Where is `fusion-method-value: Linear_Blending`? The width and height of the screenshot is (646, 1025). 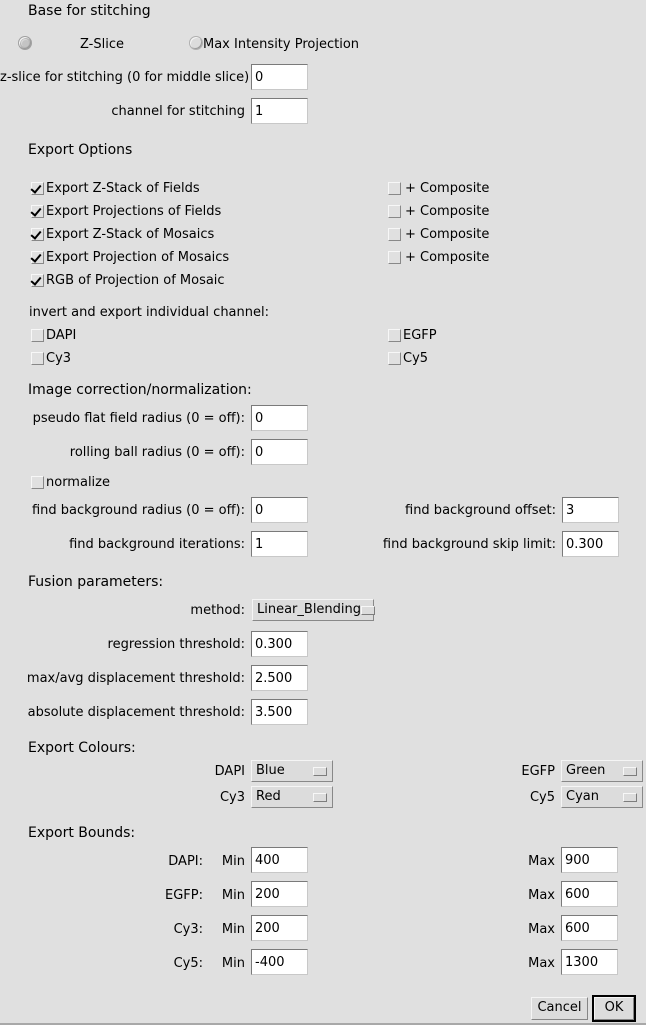
fusion-method-value: Linear_Blending is located at coordinates (309, 609).